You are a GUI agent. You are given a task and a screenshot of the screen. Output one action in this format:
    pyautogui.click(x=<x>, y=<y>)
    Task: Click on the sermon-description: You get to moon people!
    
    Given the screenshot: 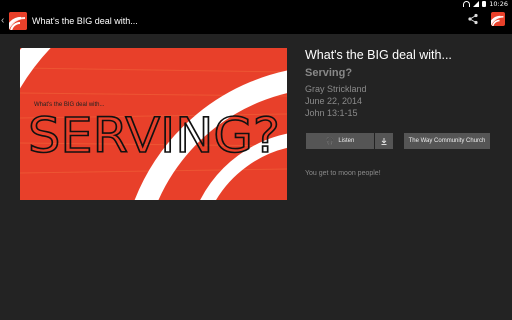 What is the action you would take?
    pyautogui.click(x=343, y=173)
    